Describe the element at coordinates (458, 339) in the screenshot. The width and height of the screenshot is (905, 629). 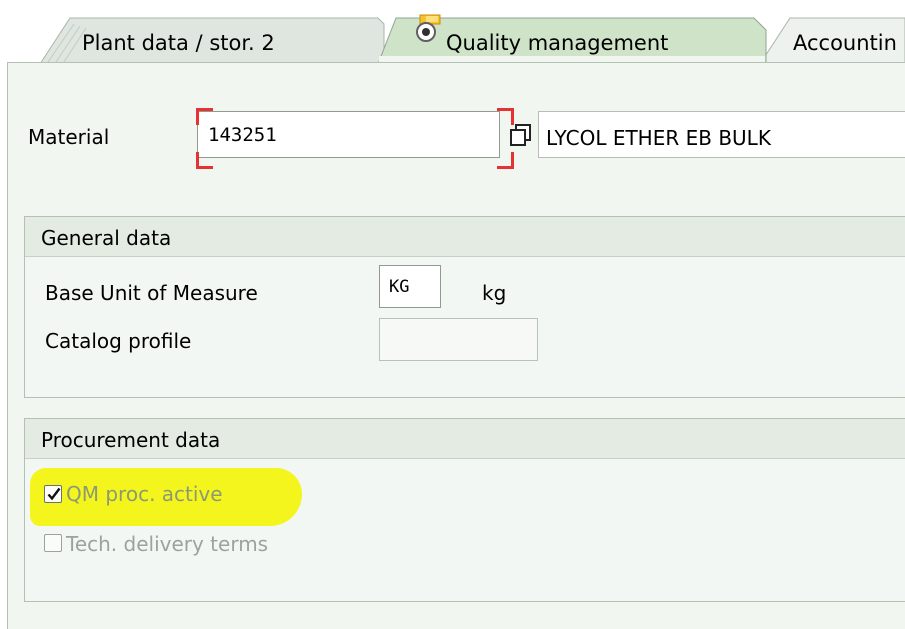
I see `catalog-profile-field` at that location.